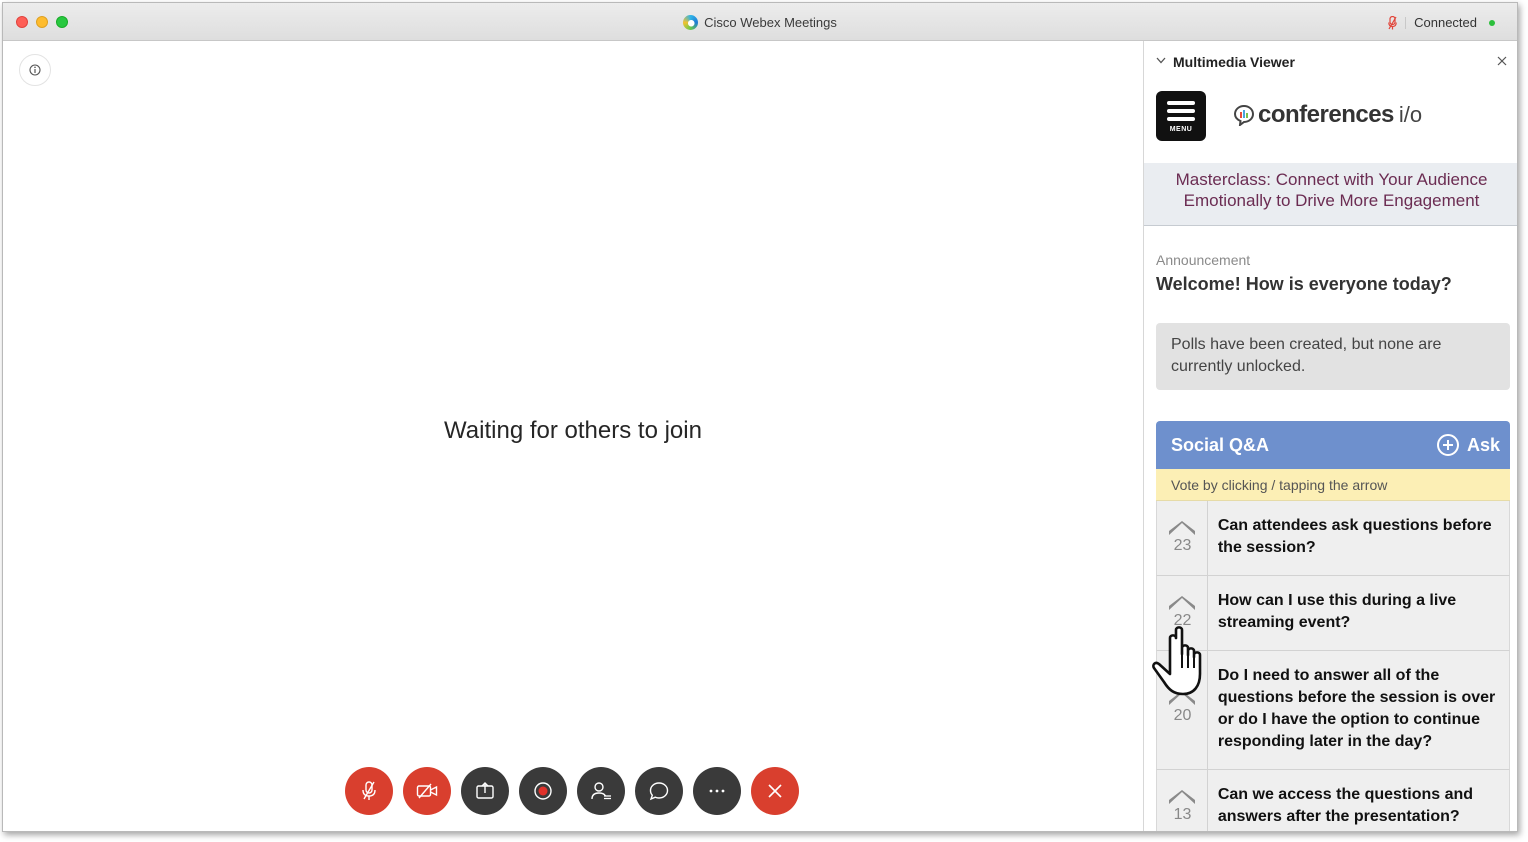  I want to click on more-icon, so click(717, 791).